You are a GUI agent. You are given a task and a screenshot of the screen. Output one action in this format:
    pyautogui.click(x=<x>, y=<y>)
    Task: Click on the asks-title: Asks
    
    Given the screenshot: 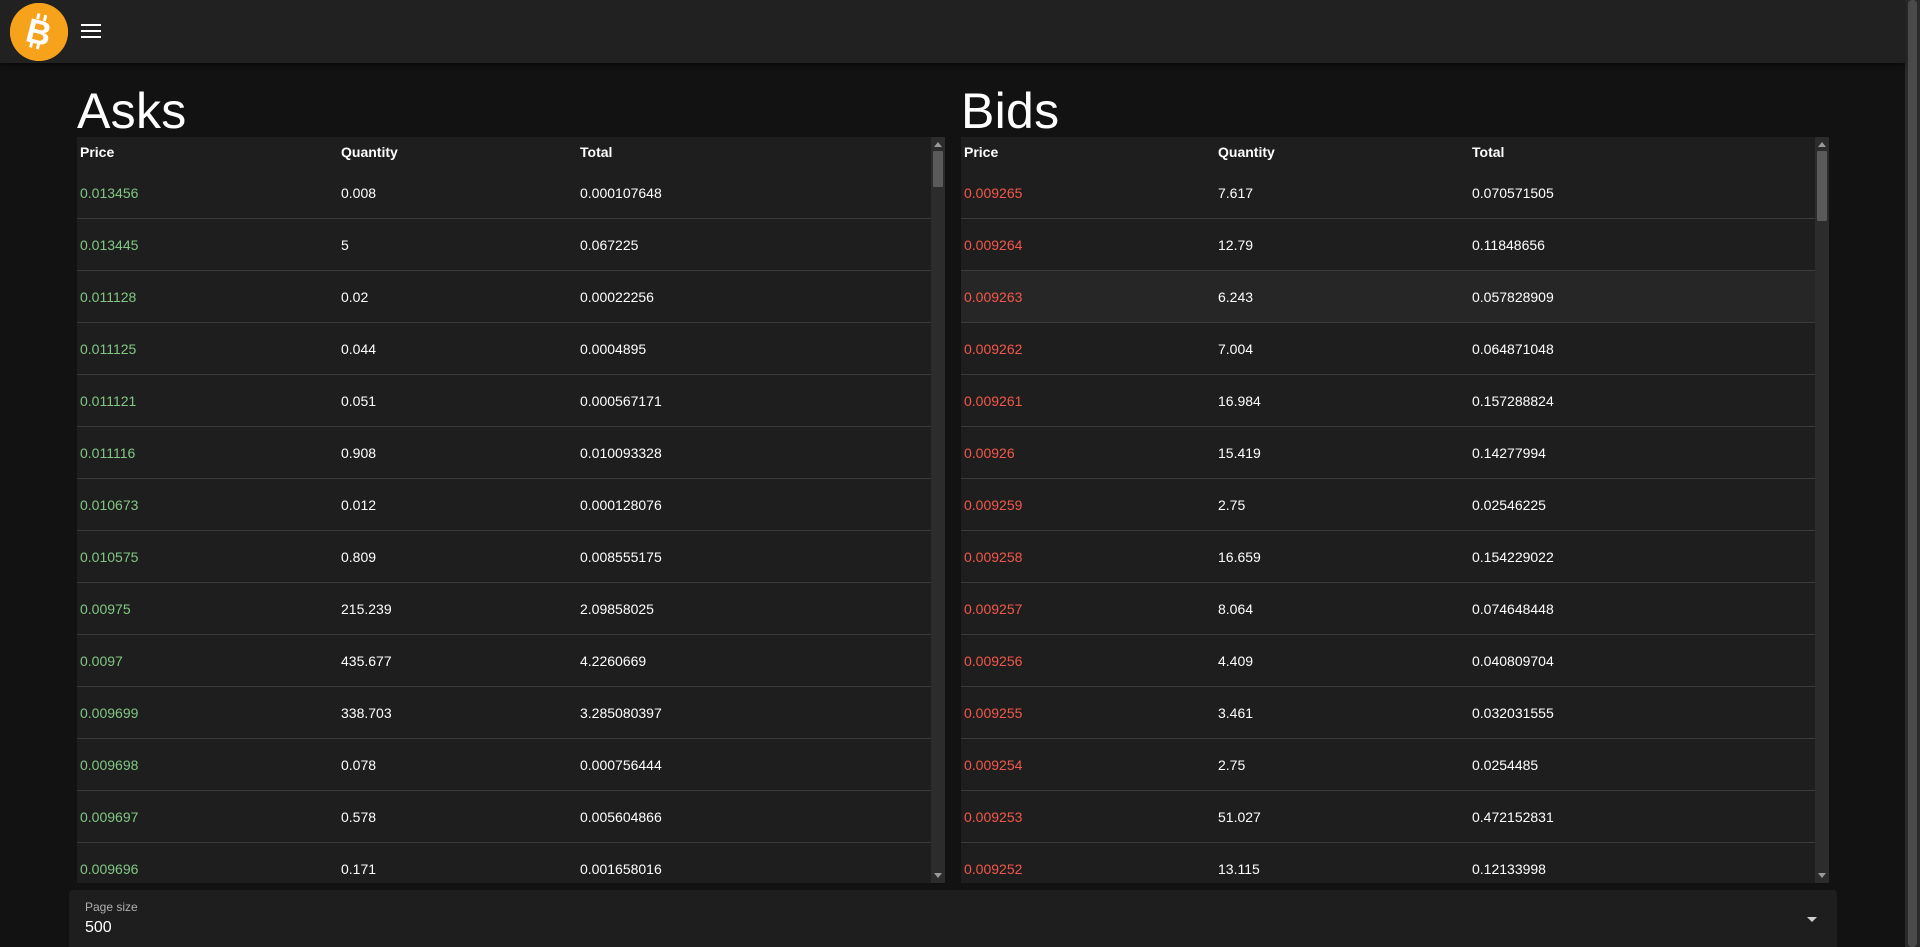 What is the action you would take?
    pyautogui.click(x=132, y=111)
    